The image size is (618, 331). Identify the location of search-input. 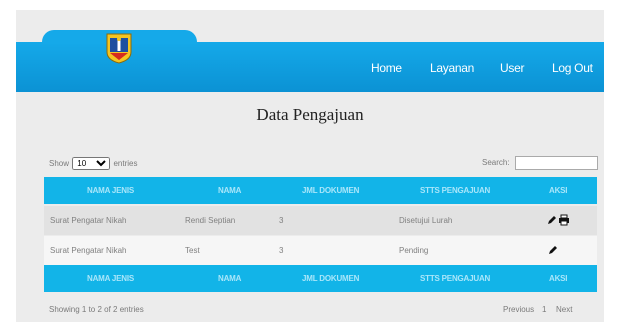
(556, 163).